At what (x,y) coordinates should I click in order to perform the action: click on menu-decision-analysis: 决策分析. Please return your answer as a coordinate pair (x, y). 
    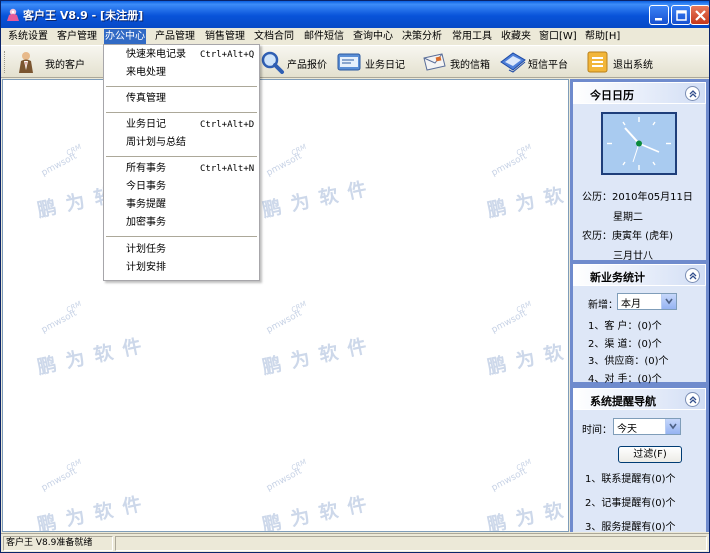
    Looking at the image, I should click on (422, 36).